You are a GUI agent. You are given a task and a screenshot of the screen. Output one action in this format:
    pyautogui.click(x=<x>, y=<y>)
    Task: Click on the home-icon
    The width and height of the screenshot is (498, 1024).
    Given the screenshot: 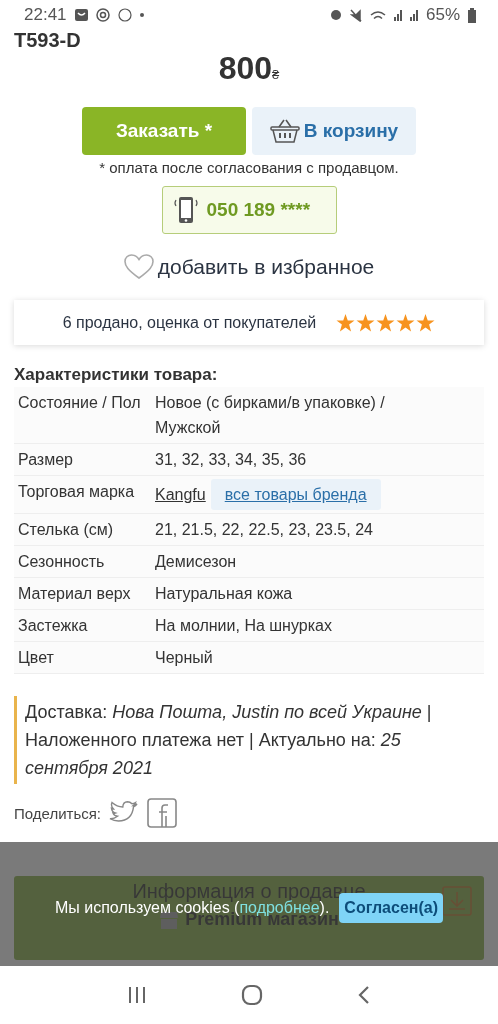 What is the action you would take?
    pyautogui.click(x=252, y=995)
    